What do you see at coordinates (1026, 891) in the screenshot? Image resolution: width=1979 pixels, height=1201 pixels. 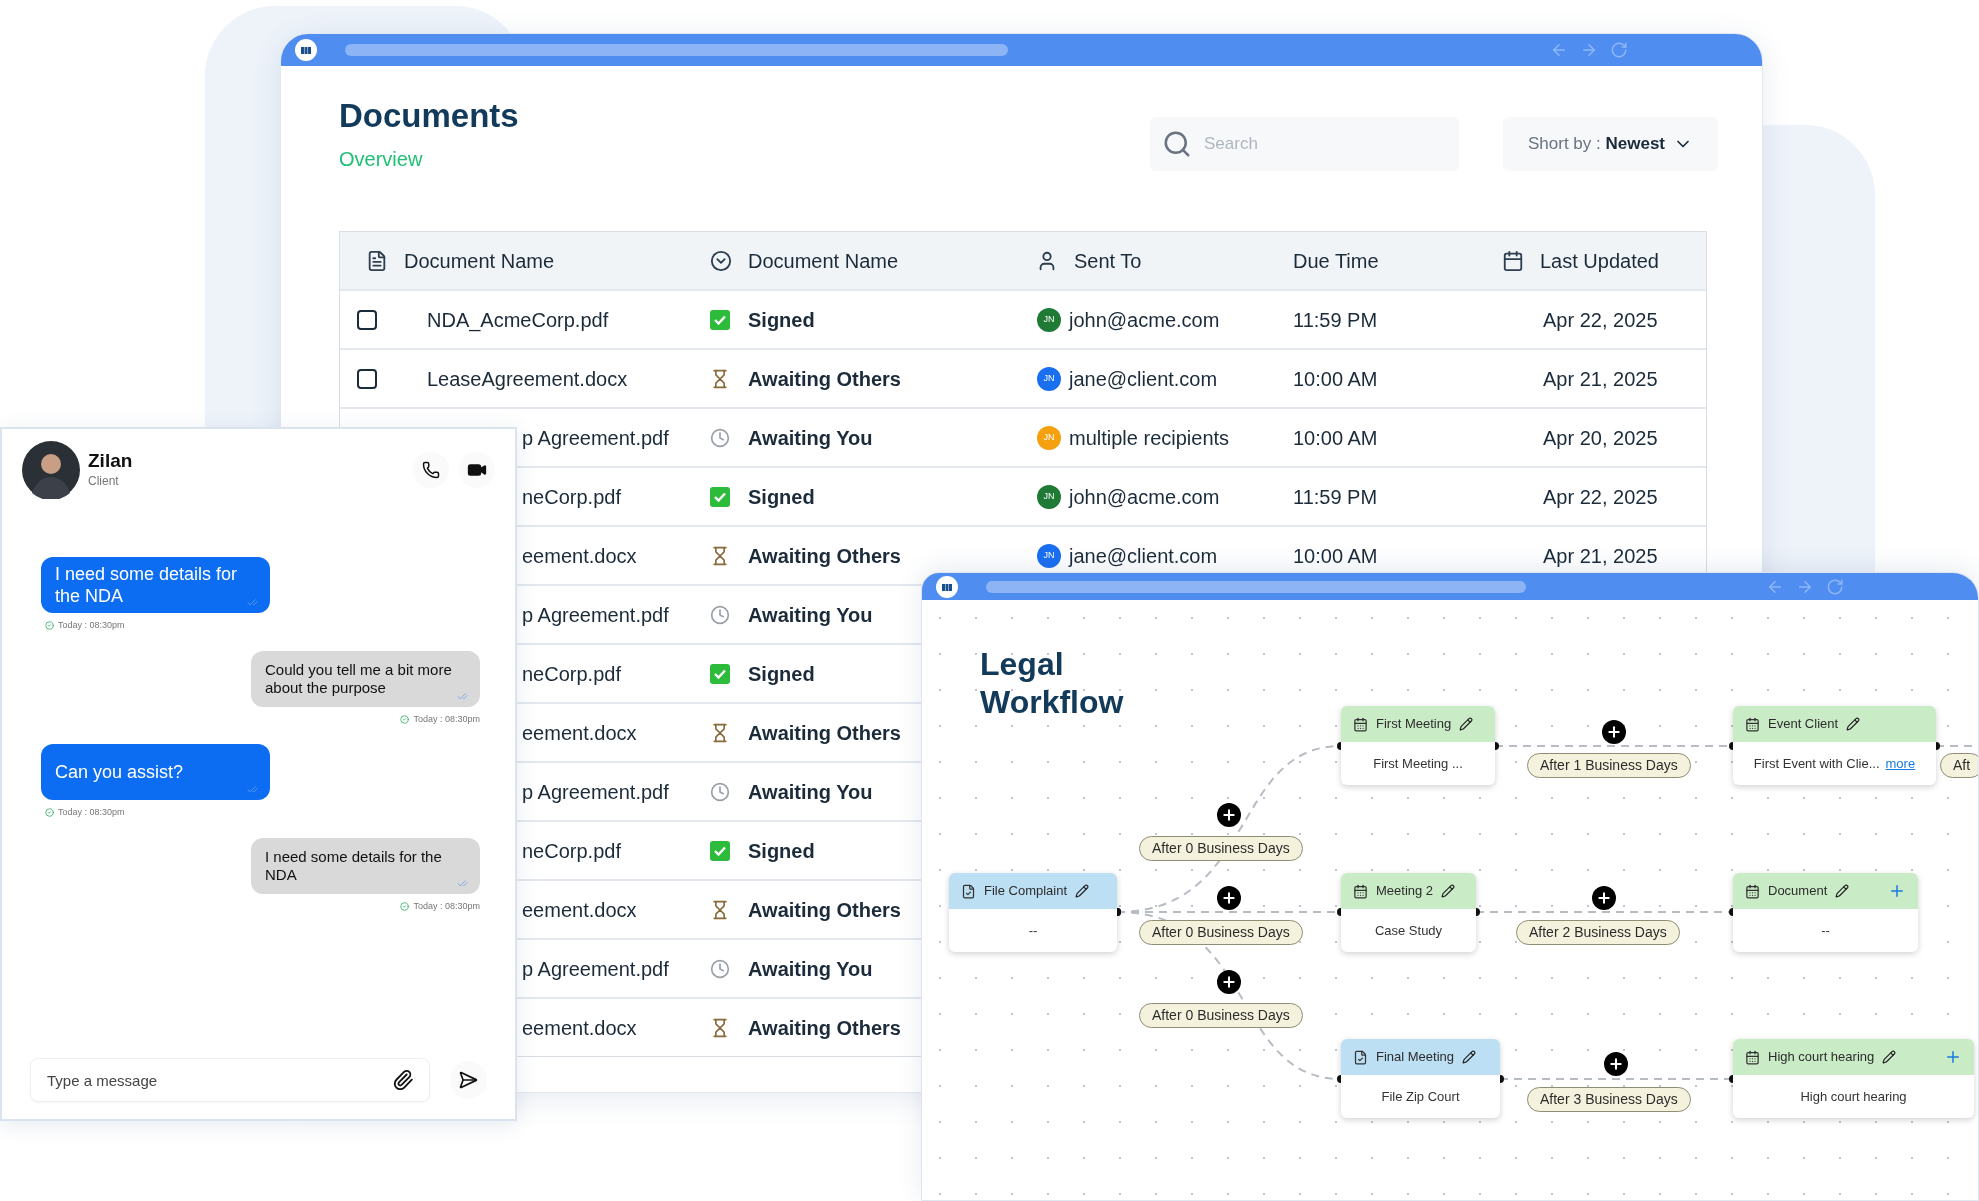 I see `node-title: File Complaint` at bounding box center [1026, 891].